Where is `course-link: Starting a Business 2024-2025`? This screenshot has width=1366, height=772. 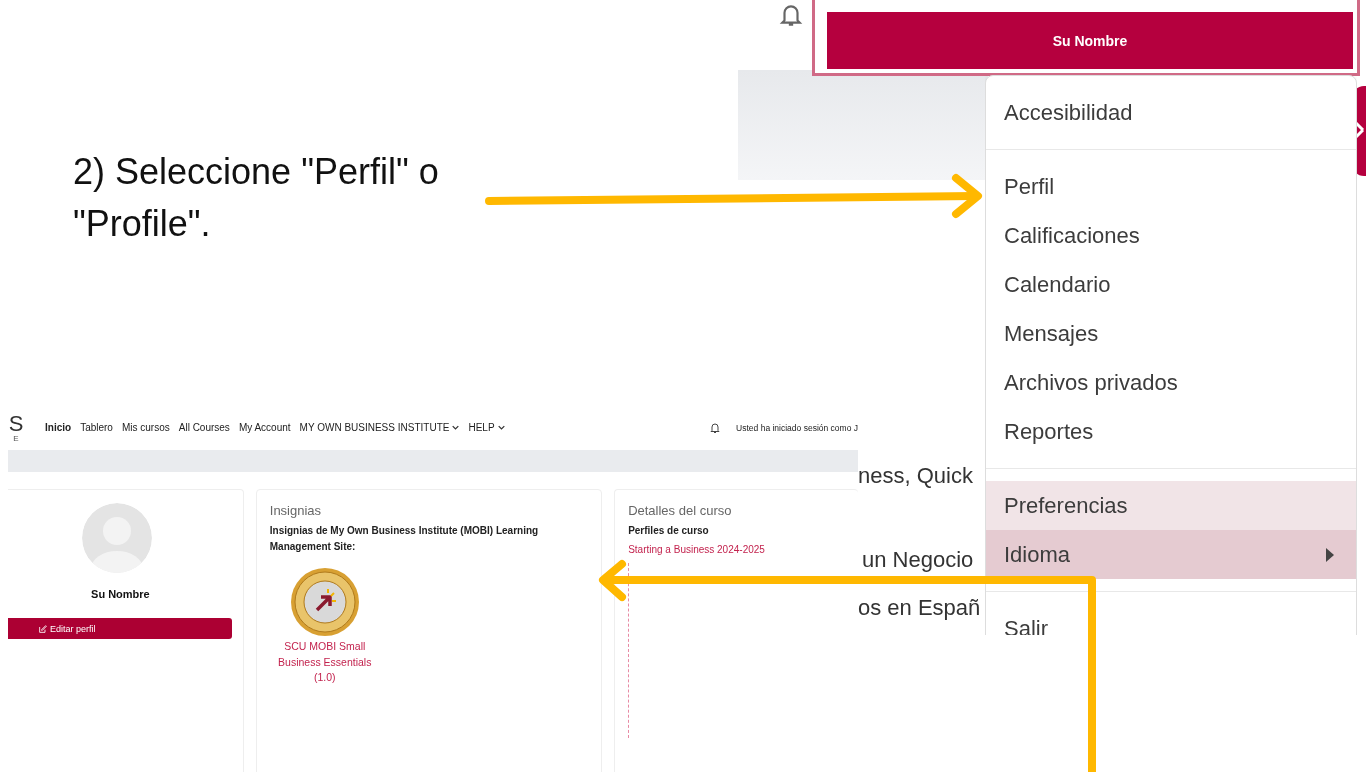
course-link: Starting a Business 2024-2025 is located at coordinates (736, 549).